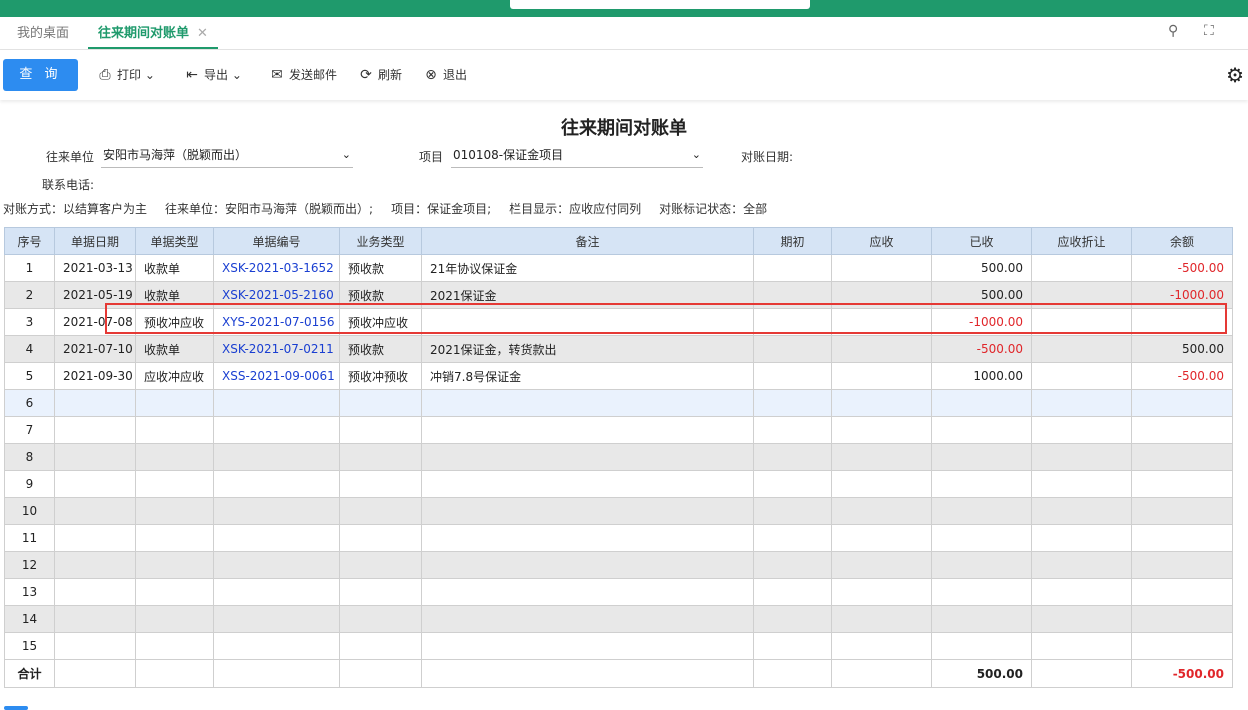  I want to click on cell-no: 10, so click(29, 511).